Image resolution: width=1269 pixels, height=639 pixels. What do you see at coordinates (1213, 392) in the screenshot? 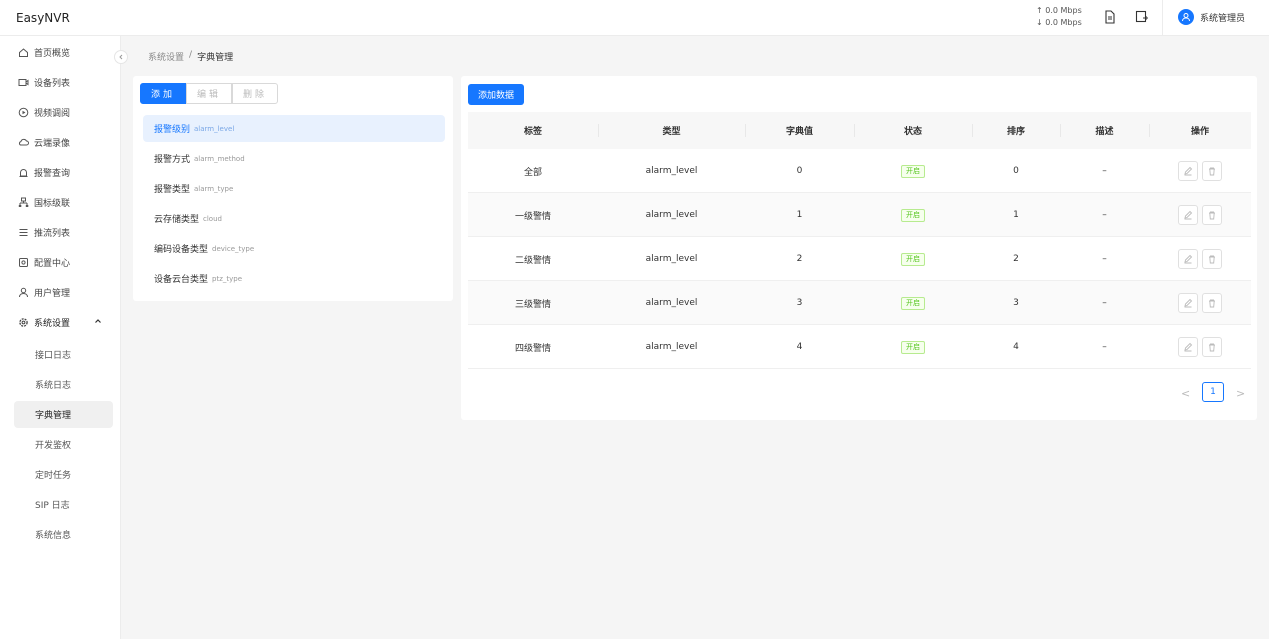
I see `page-number-button: 1` at bounding box center [1213, 392].